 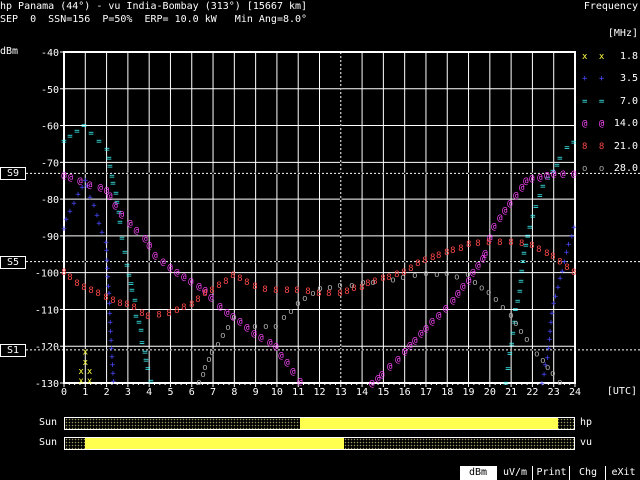 What do you see at coordinates (426, 392) in the screenshot?
I see `x-tick-label: 17` at bounding box center [426, 392].